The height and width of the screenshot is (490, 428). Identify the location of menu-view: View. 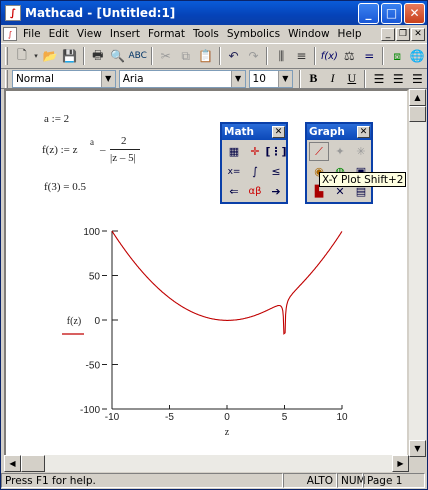
(89, 34).